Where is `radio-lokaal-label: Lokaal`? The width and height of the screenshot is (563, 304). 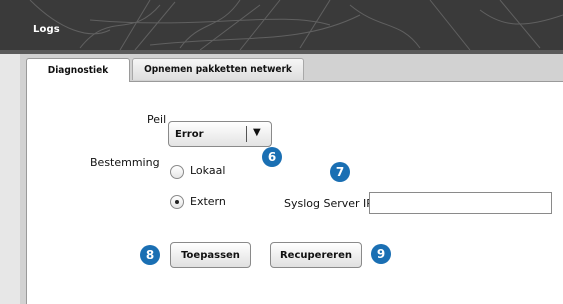 radio-lokaal-label: Lokaal is located at coordinates (208, 170).